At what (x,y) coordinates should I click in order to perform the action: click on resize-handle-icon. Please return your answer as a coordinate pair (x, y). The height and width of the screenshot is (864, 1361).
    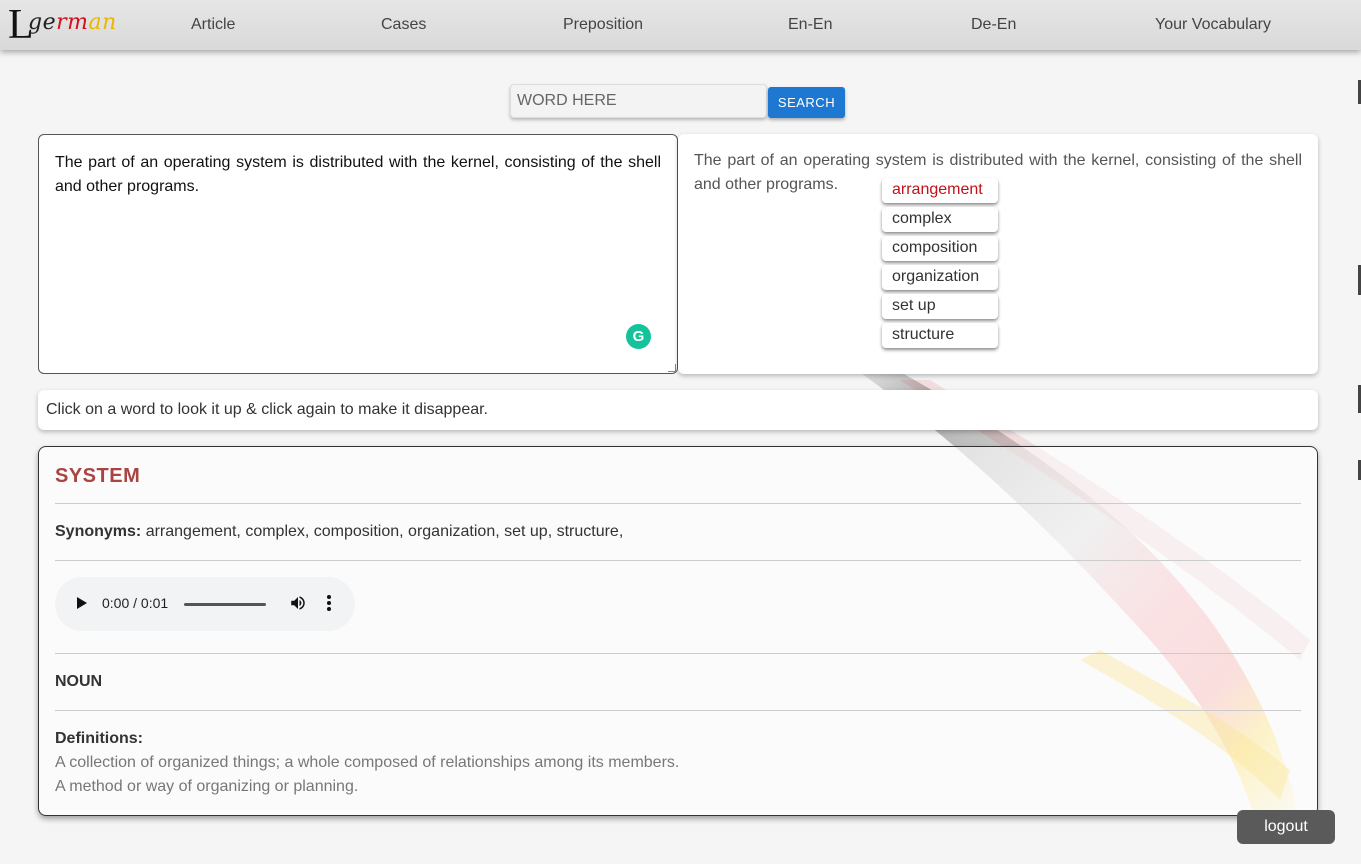
    Looking at the image, I should click on (672, 368).